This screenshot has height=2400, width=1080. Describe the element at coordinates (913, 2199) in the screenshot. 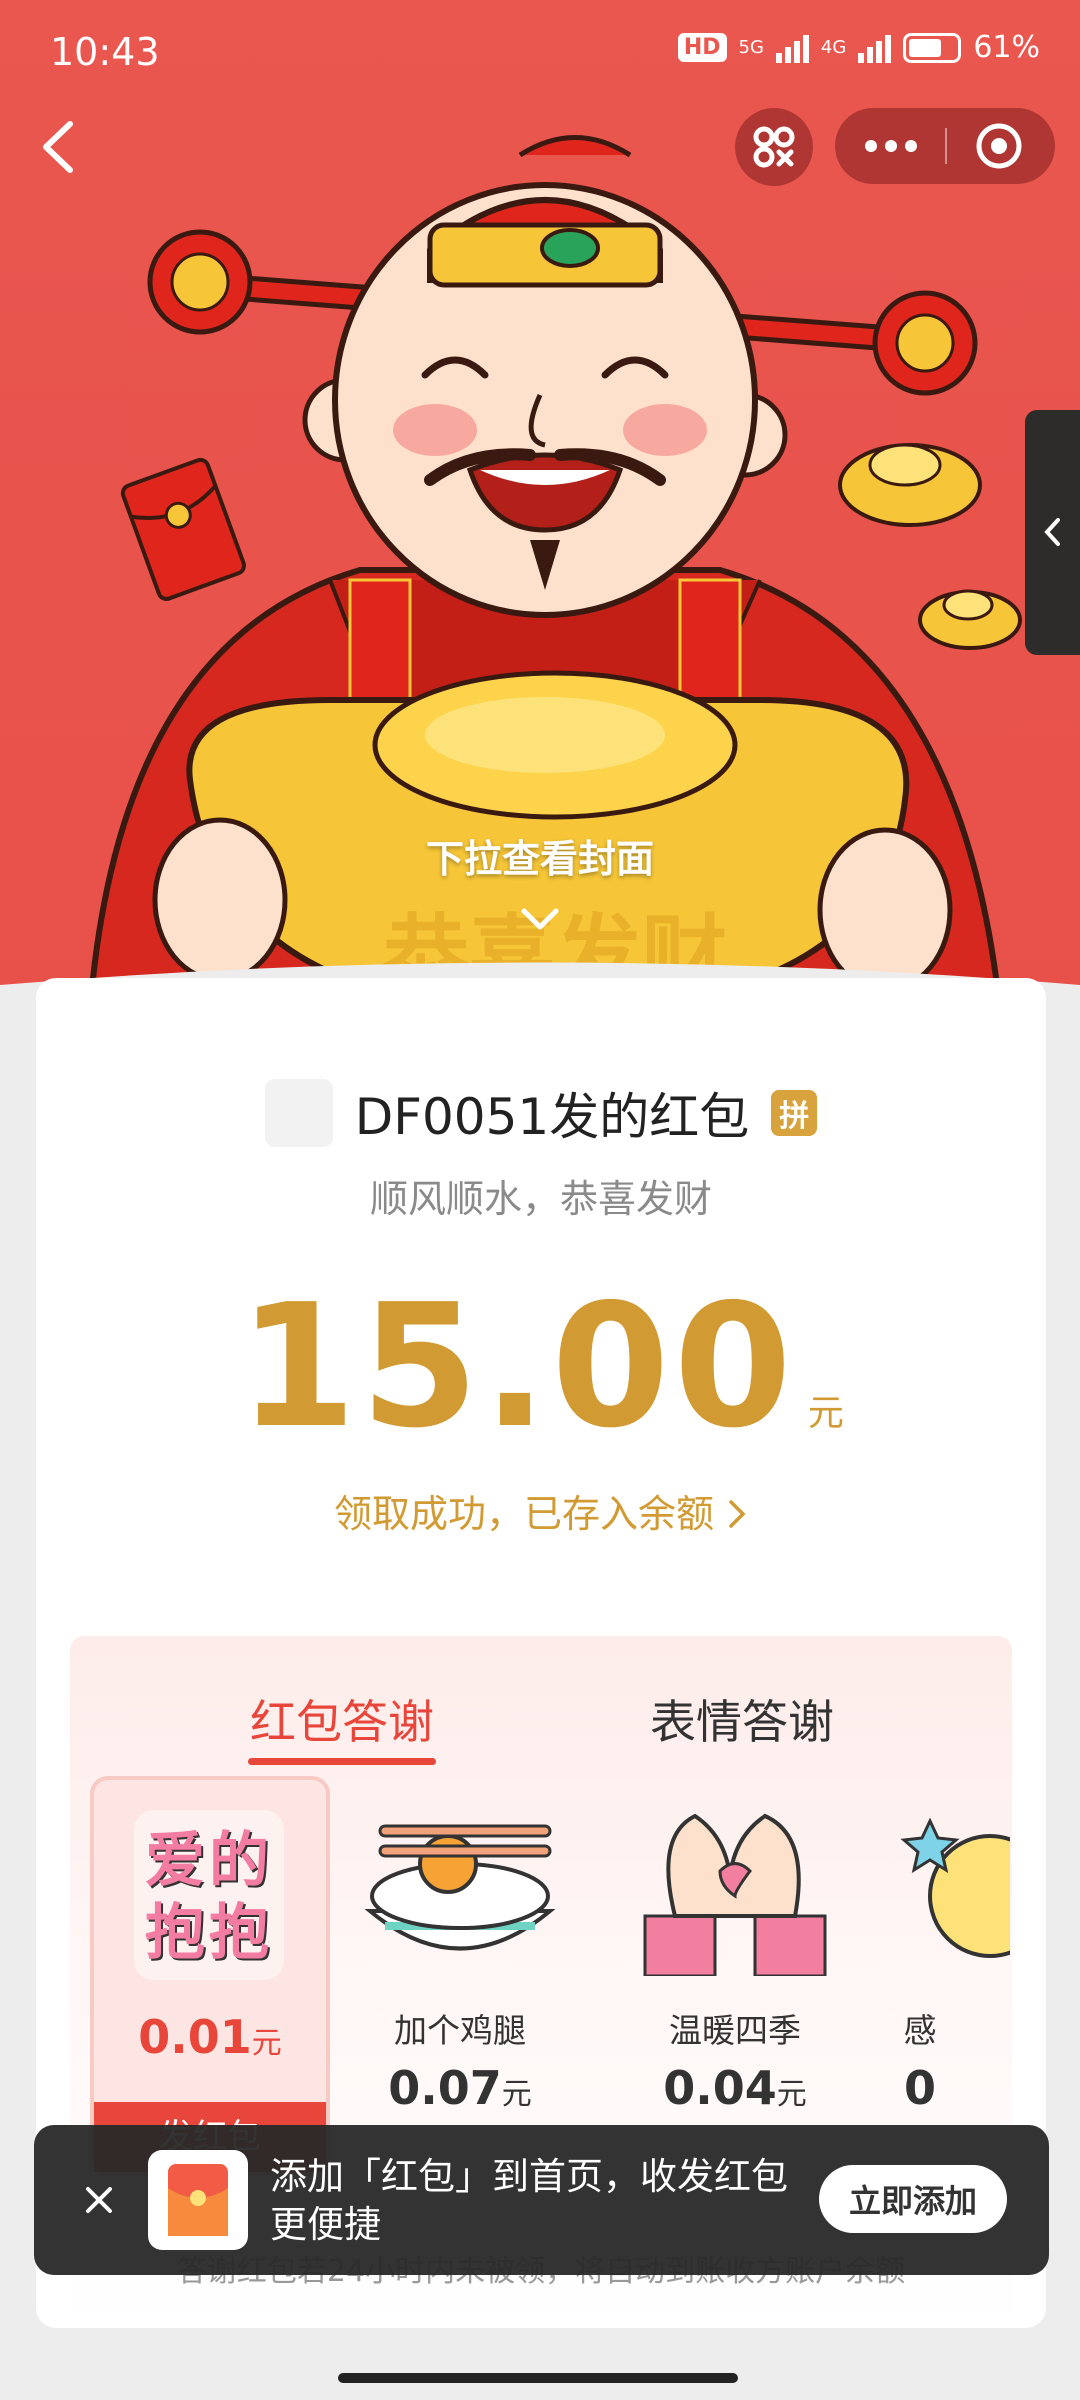

I see `add-now-button: 立即添加` at that location.